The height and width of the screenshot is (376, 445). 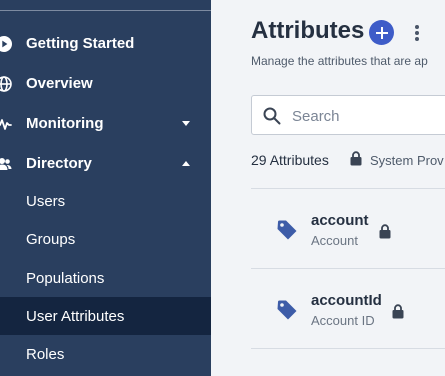 I want to click on sidebar-subitem-user-attributes: User Attributes, so click(x=105, y=316).